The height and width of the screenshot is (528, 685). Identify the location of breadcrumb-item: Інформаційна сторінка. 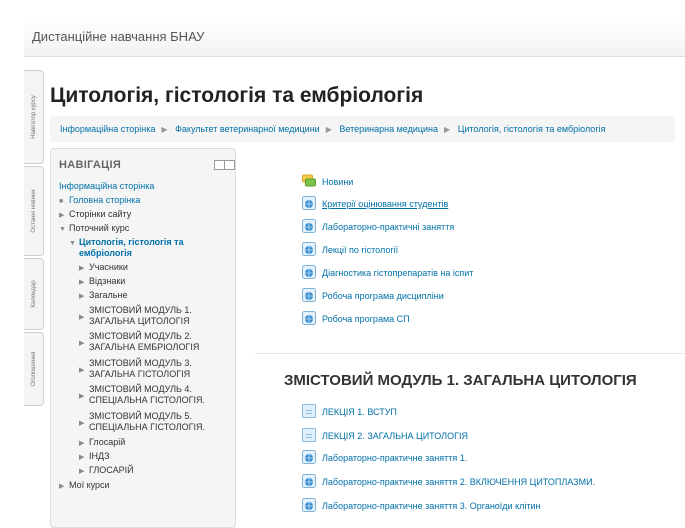
(102, 129).